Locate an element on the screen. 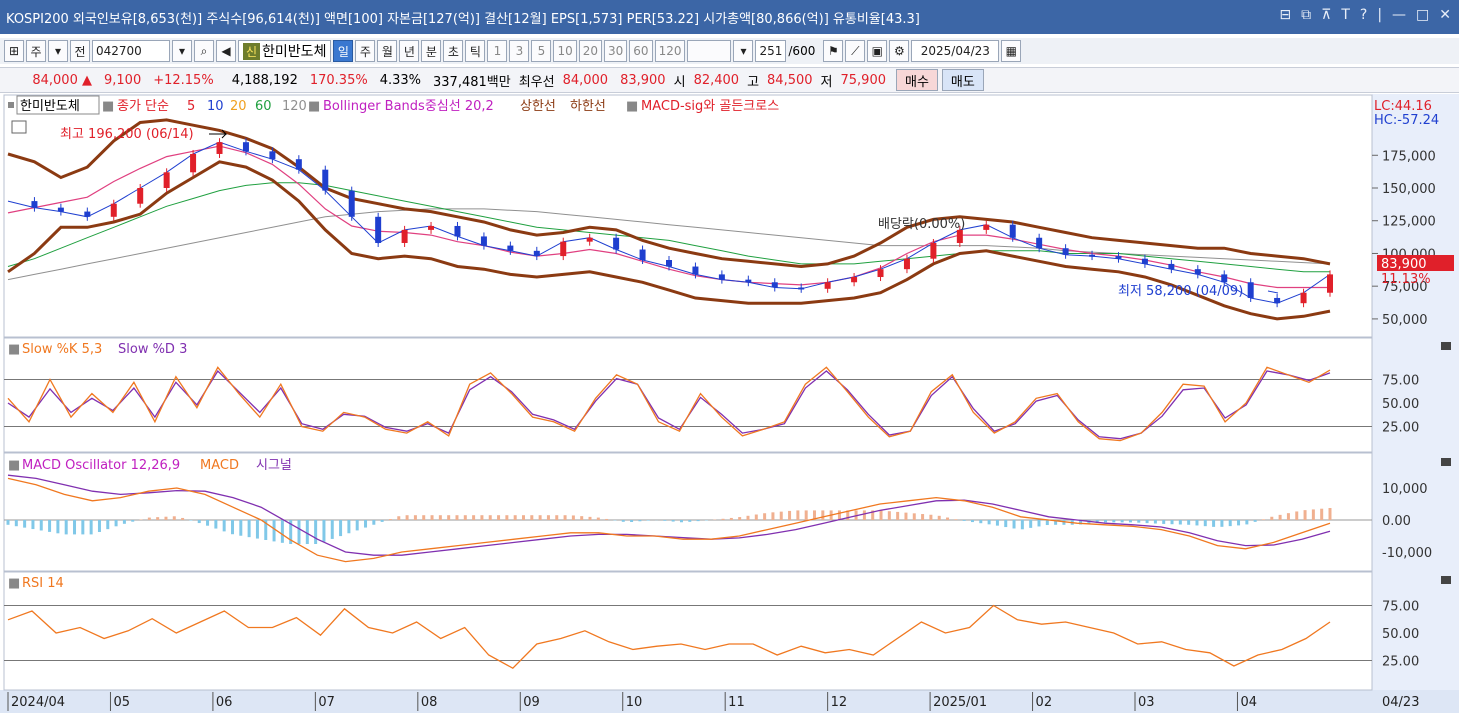 The image size is (1459, 713). period-select: 주 is located at coordinates (36, 51).